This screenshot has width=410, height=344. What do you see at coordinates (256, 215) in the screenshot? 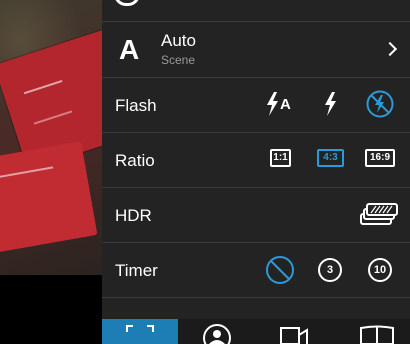
I see `hdr-row: HDR` at bounding box center [256, 215].